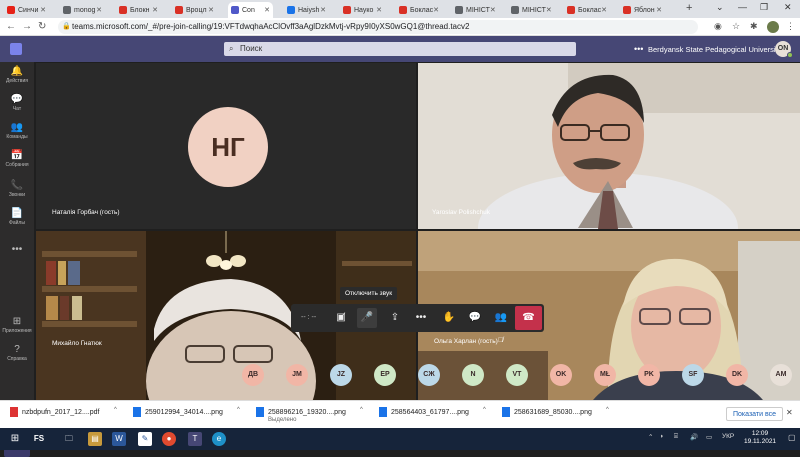 Image resolution: width=800 pixels, height=457 pixels. Describe the element at coordinates (27, 26) in the screenshot. I see `forward-icon: →` at that location.